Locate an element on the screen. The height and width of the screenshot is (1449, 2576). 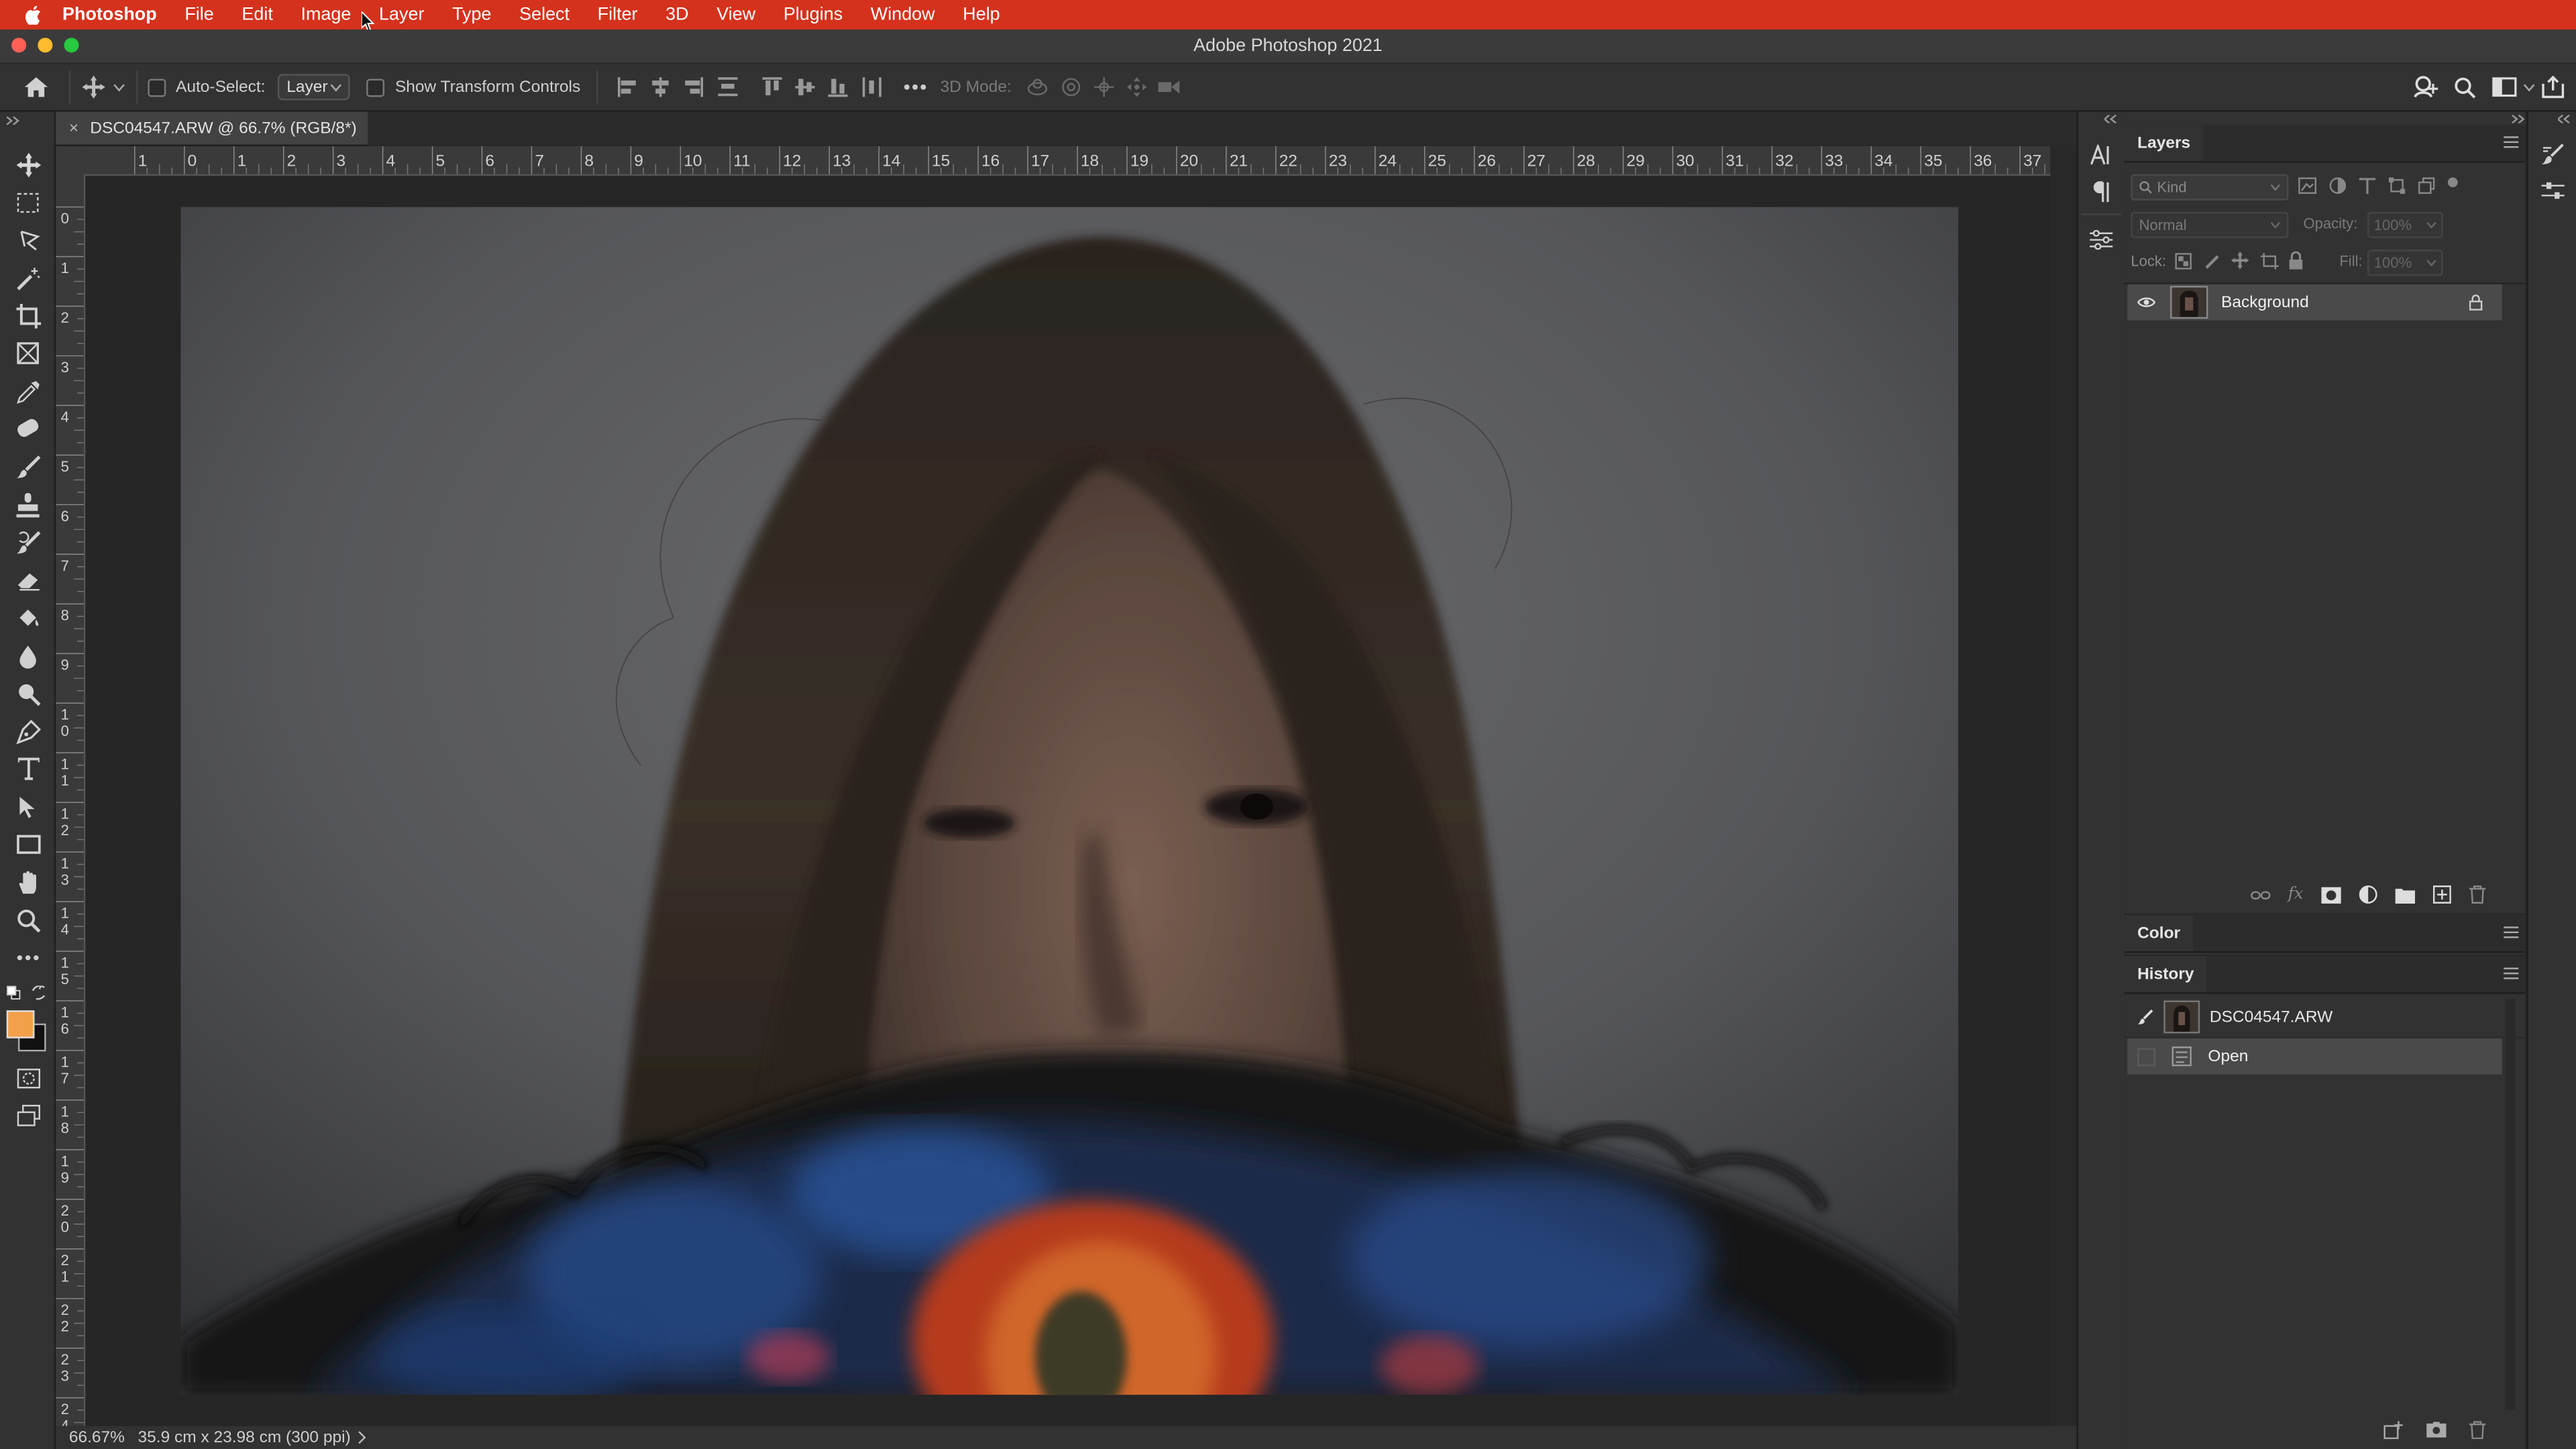
eye-visibility-icon is located at coordinates (2146, 302).